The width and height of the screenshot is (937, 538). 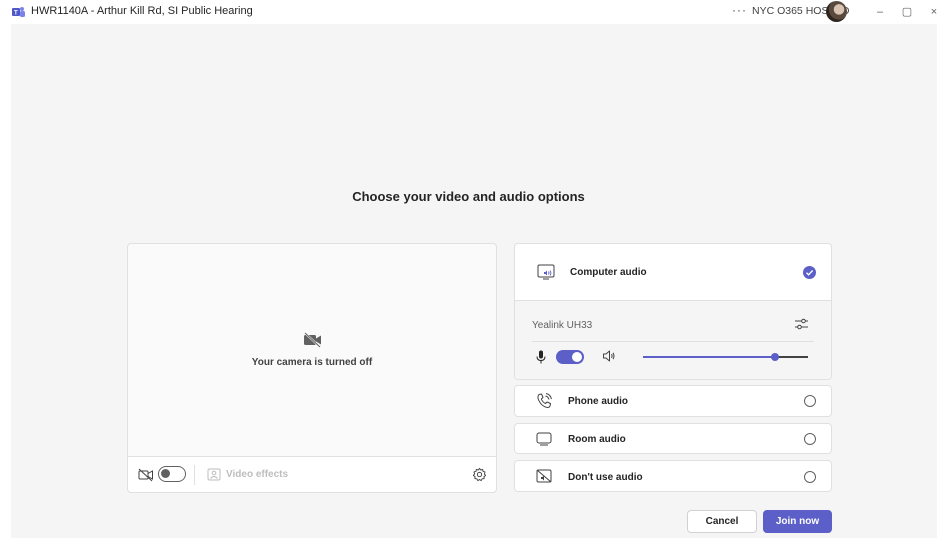 I want to click on camera-status-text: Your camera is turned off, so click(x=312, y=362).